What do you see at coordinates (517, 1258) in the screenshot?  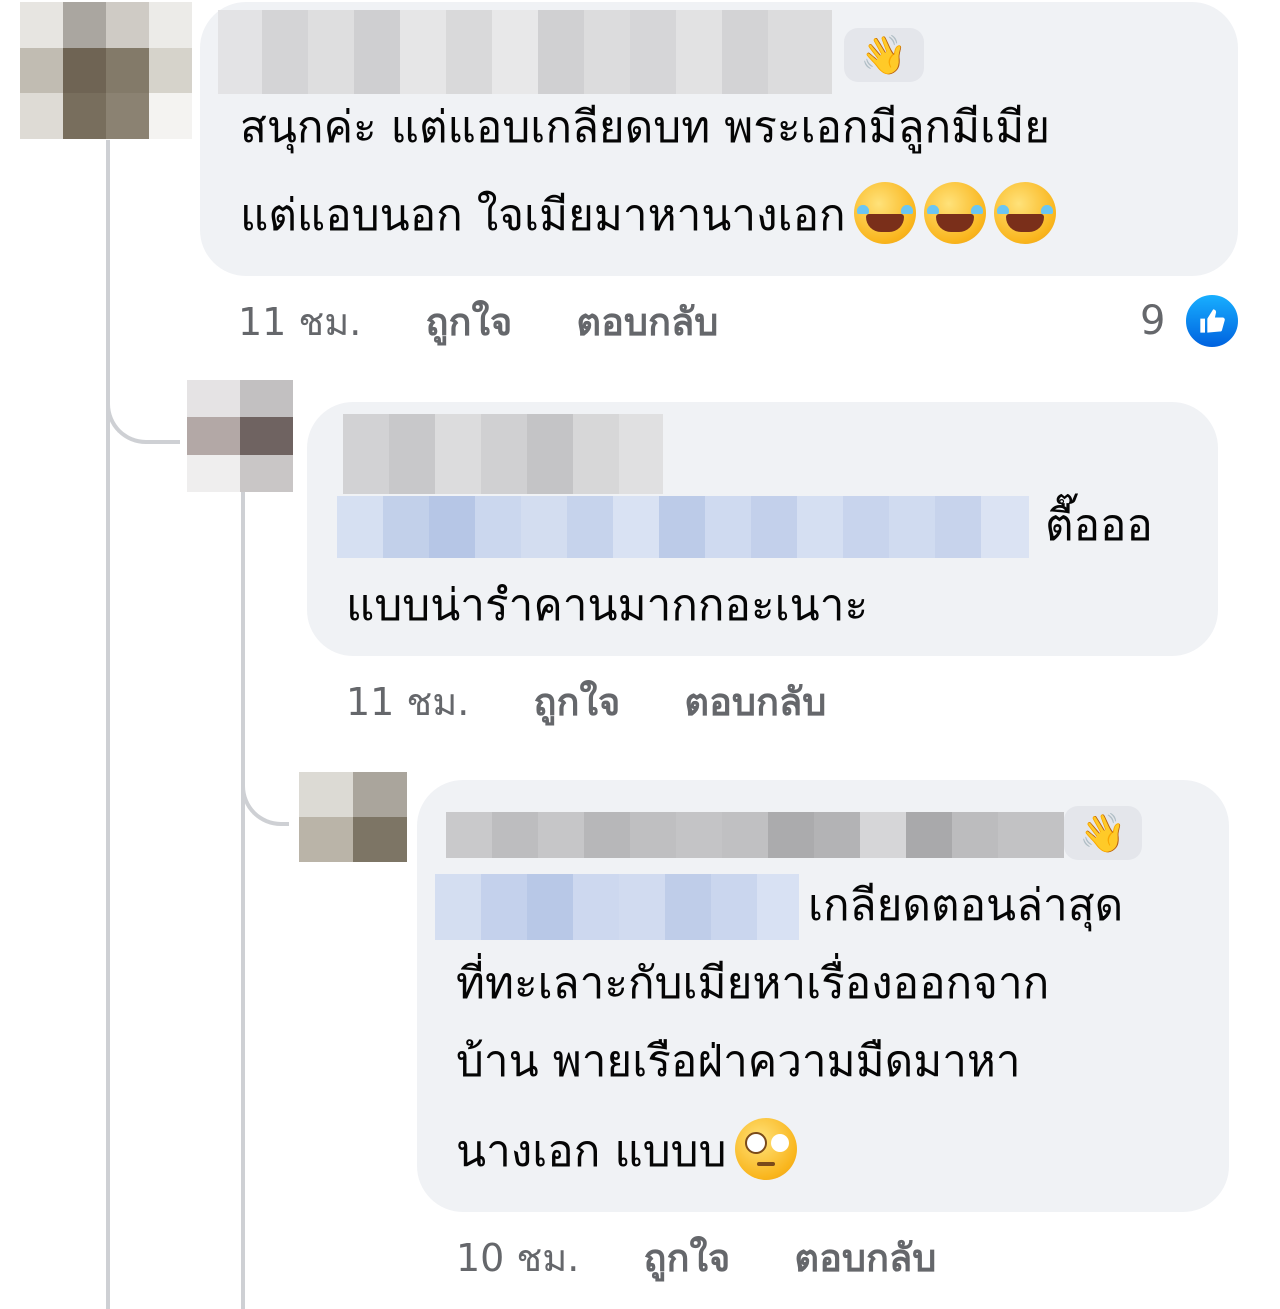 I see `timestamp: 10 ชม.` at bounding box center [517, 1258].